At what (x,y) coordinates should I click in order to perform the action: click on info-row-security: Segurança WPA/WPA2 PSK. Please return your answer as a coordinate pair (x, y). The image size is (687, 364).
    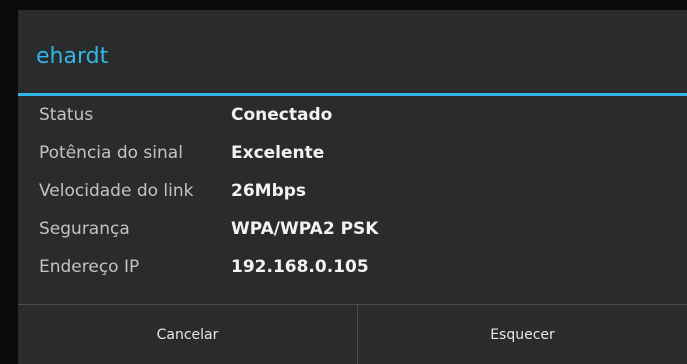
    Looking at the image, I should click on (352, 229).